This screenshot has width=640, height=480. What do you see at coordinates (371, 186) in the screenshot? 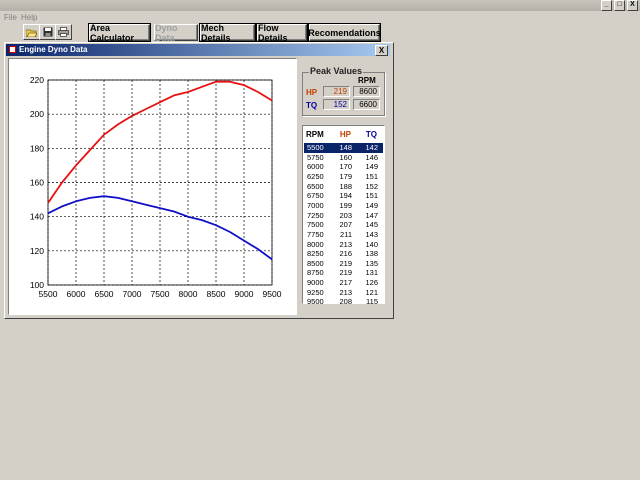
I see `tq-cell: 152` at bounding box center [371, 186].